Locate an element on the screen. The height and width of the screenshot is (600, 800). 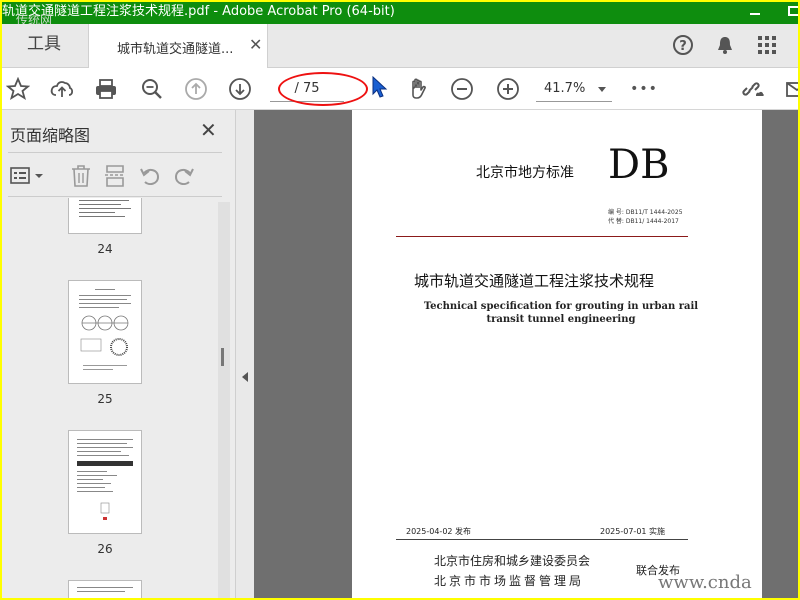
rotate-left-icon is located at coordinates (150, 179).